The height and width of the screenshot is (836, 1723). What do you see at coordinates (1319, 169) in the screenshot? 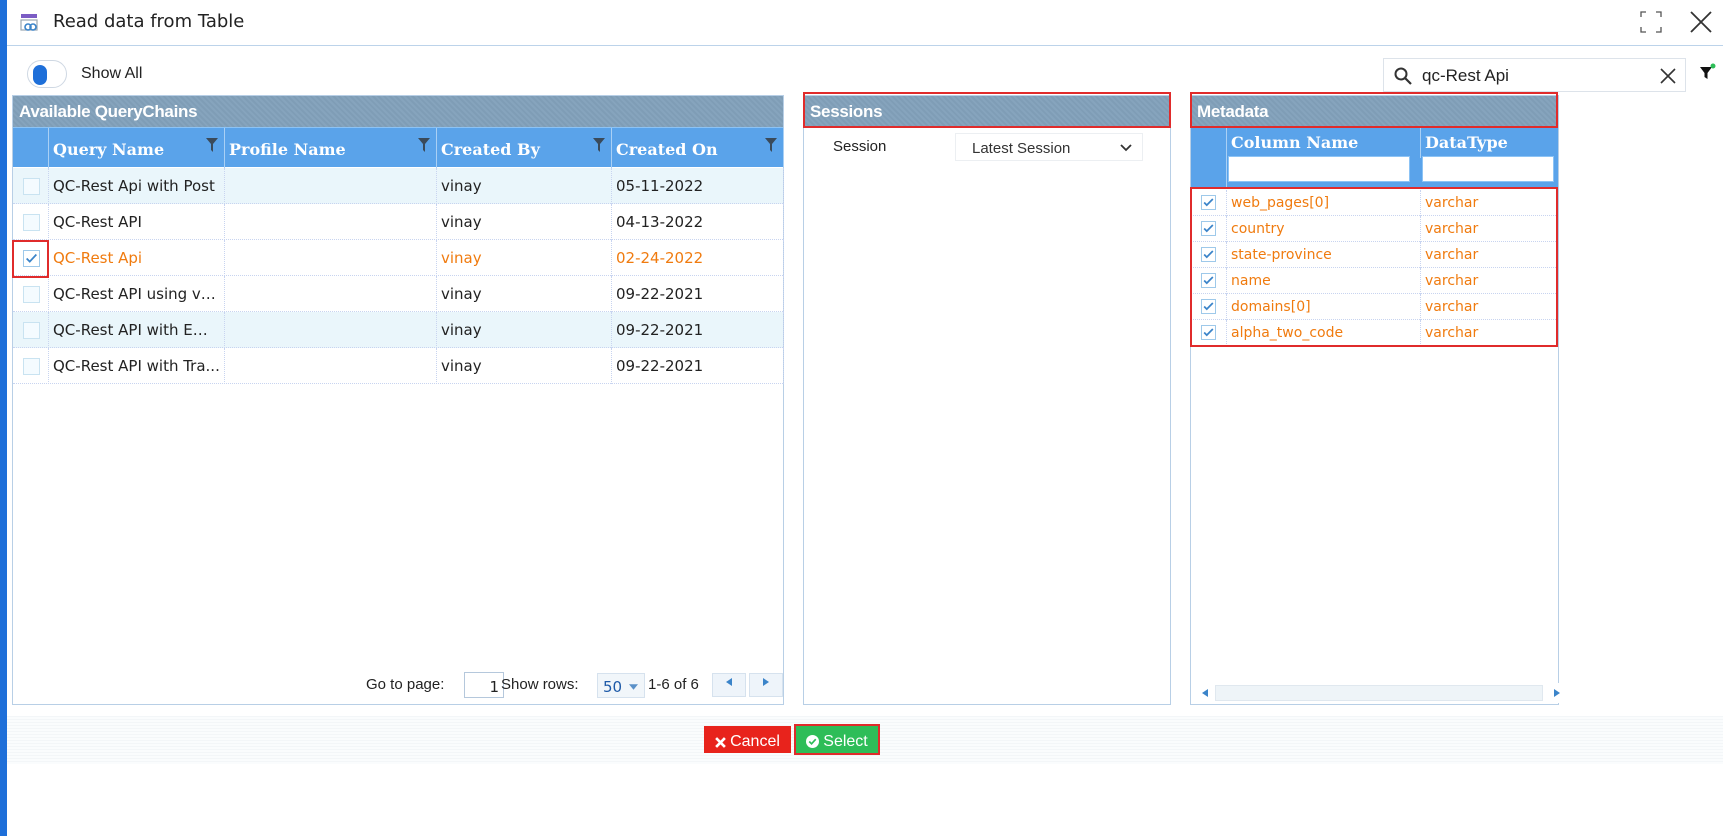
I see `column-name-filter-input` at bounding box center [1319, 169].